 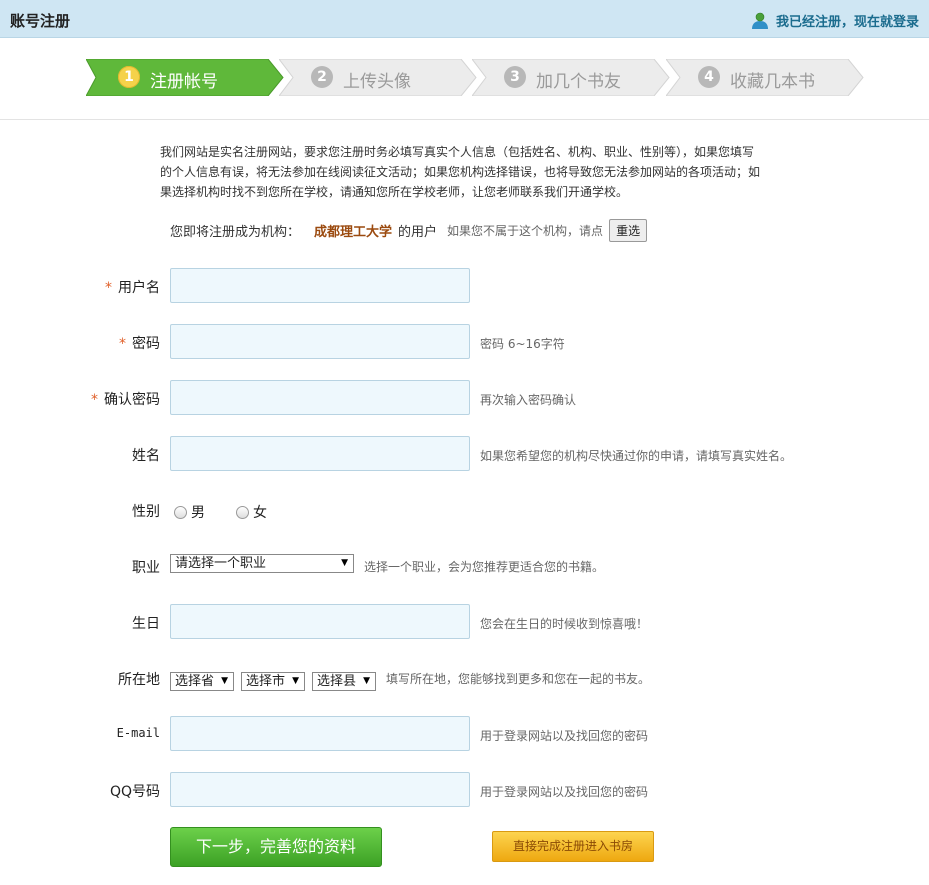 What do you see at coordinates (129, 77) in the screenshot?
I see `step-number: 1` at bounding box center [129, 77].